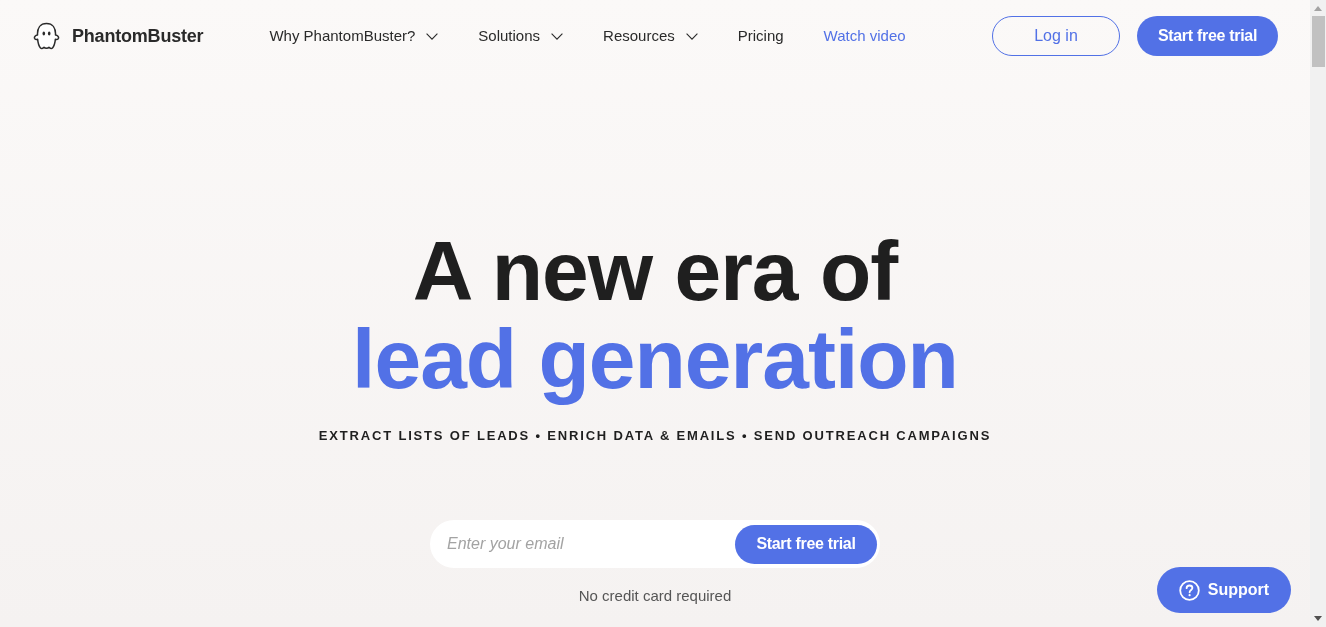 Image resolution: width=1326 pixels, height=627 pixels. Describe the element at coordinates (1224, 590) in the screenshot. I see `support-button: Support` at that location.